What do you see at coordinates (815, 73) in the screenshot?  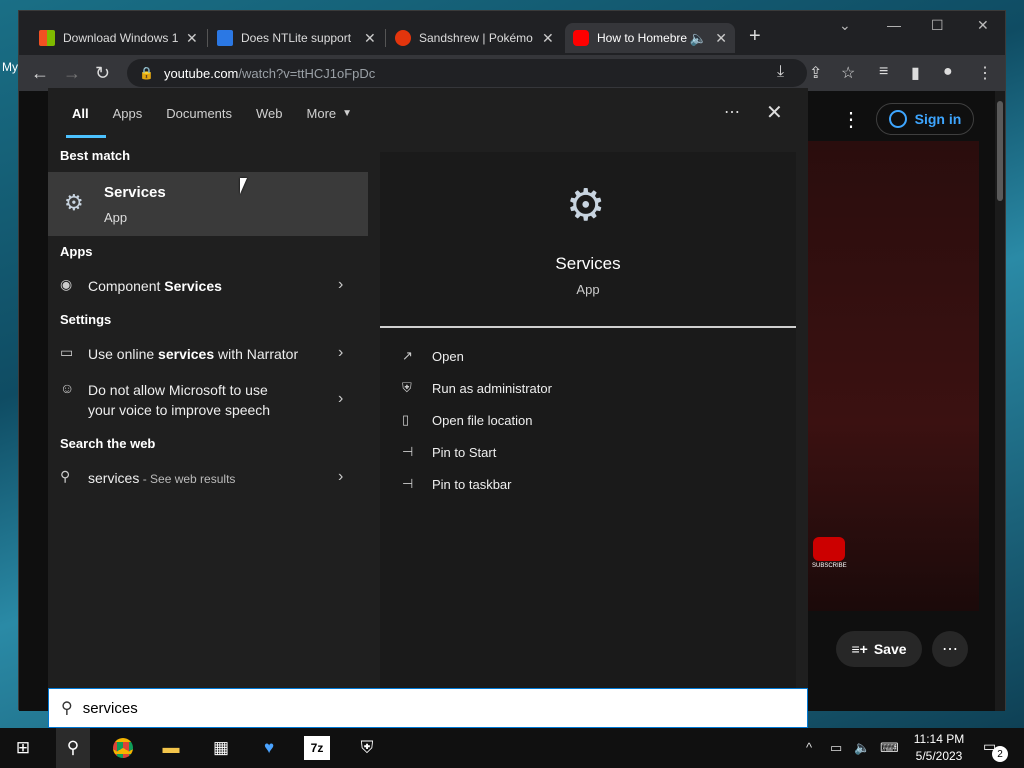 I see `share-icon: ⇪` at bounding box center [815, 73].